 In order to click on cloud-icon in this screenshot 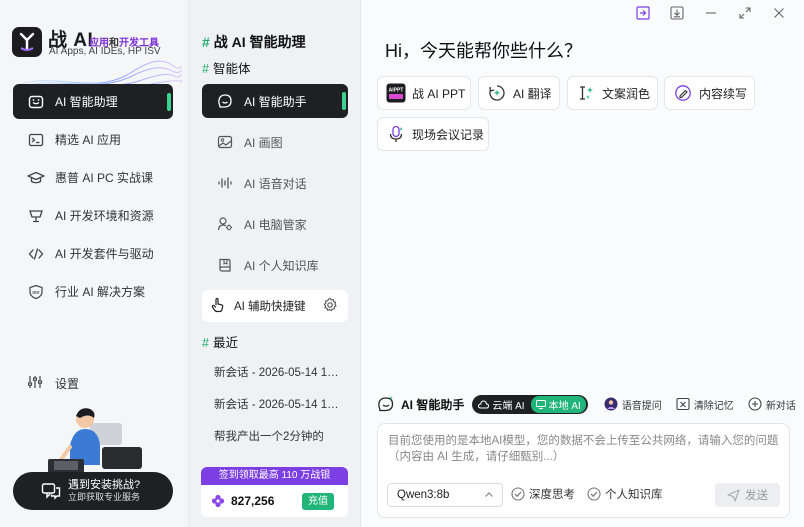, I will do `click(484, 403)`.